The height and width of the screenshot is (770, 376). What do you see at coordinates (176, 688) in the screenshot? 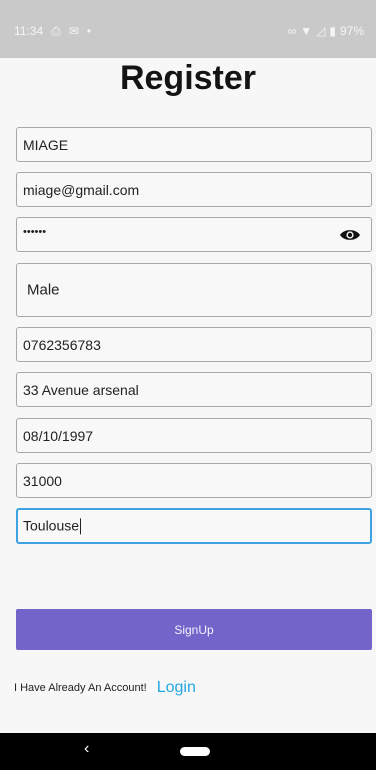
I see `login-link: Login` at bounding box center [176, 688].